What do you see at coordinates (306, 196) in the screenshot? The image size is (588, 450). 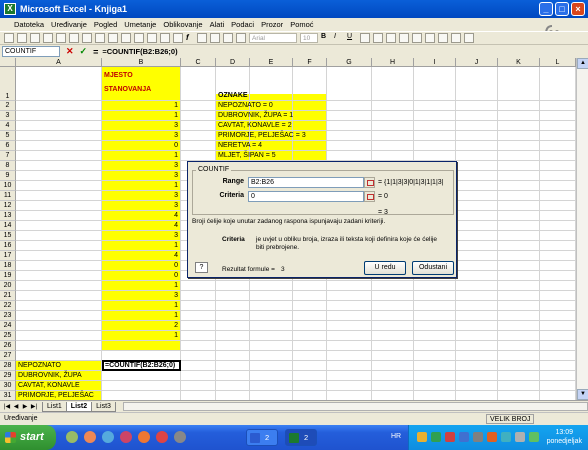 I see `criteria-input: 0` at bounding box center [306, 196].